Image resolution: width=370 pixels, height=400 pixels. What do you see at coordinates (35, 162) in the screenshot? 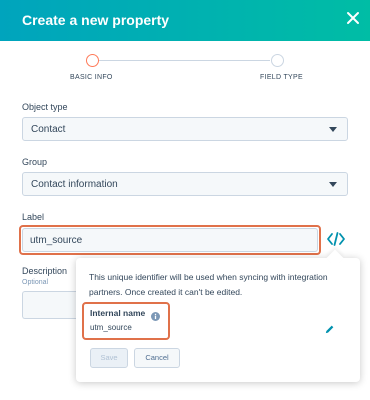
I see `group-label: Group` at bounding box center [35, 162].